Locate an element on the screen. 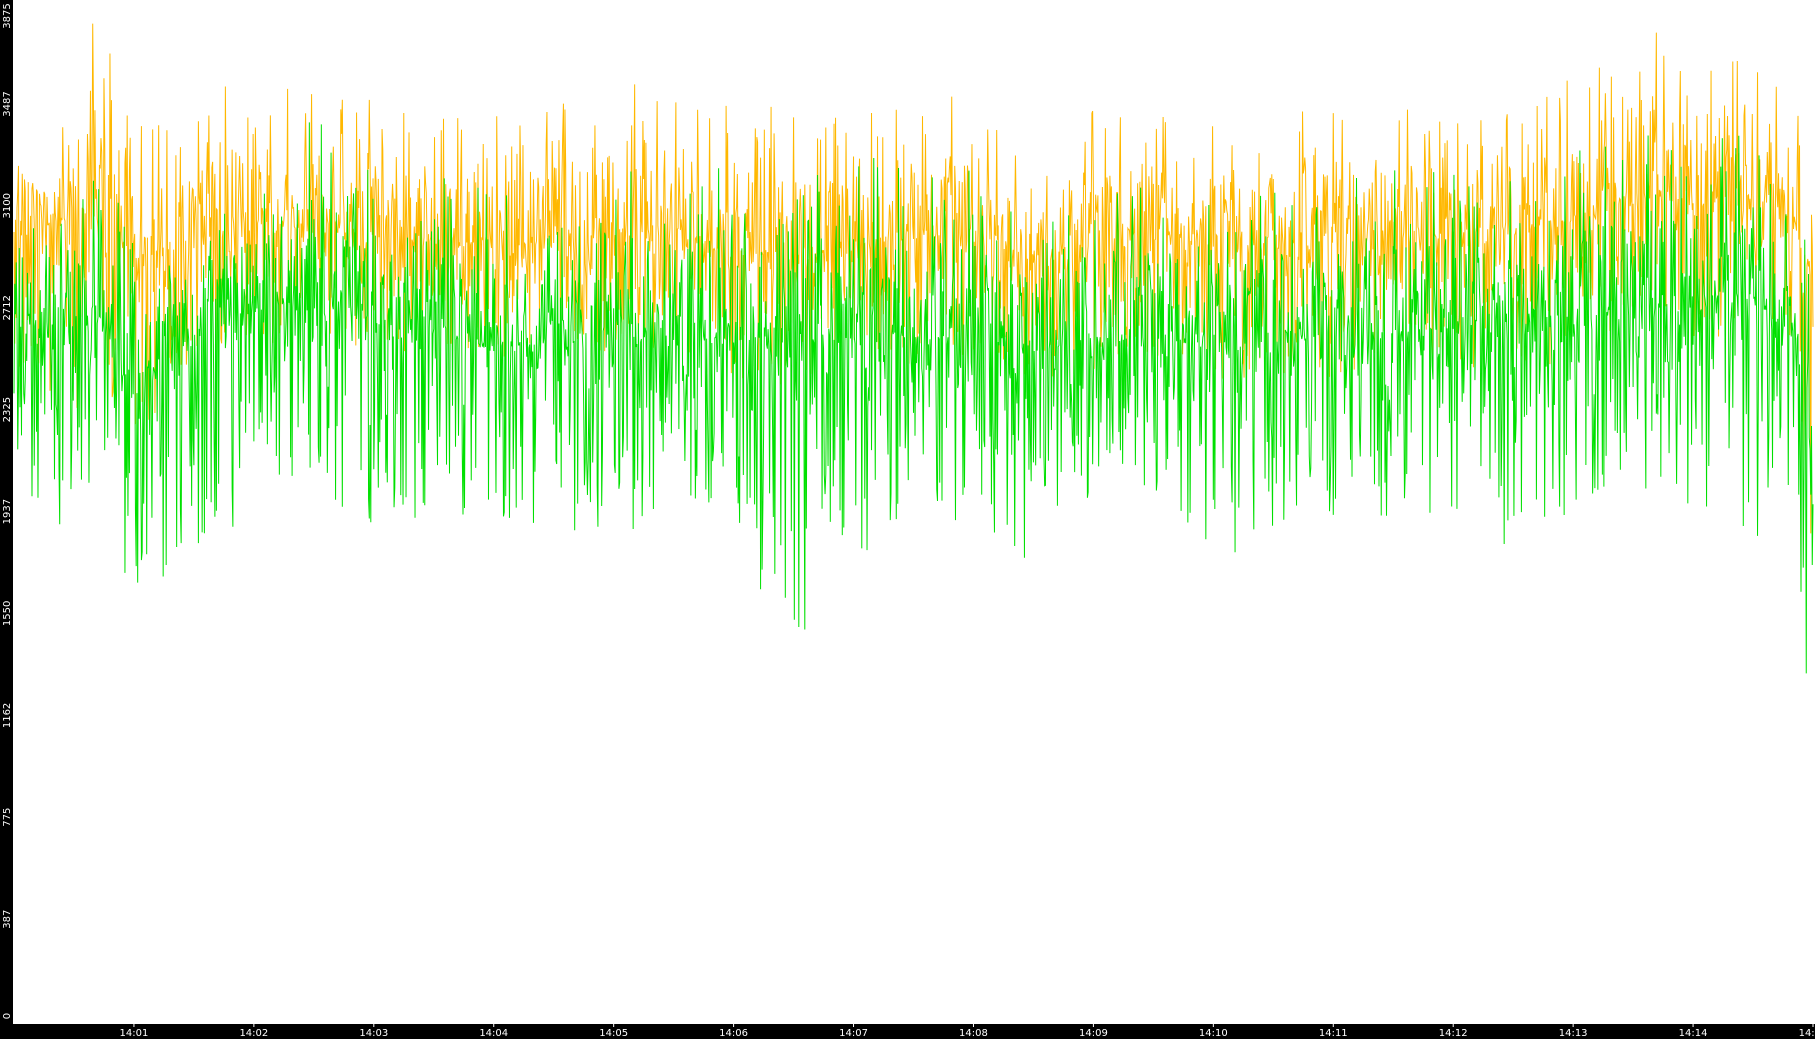 The height and width of the screenshot is (1039, 1815). x-tick-label: 14:05 is located at coordinates (613, 1033).